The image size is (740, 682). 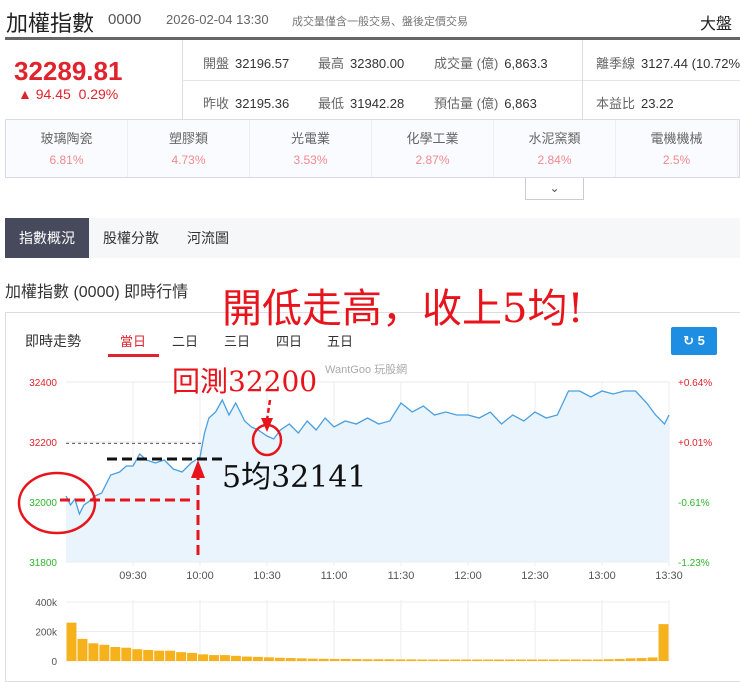 I want to click on annotation-ma5: 5均32141, so click(x=294, y=477).